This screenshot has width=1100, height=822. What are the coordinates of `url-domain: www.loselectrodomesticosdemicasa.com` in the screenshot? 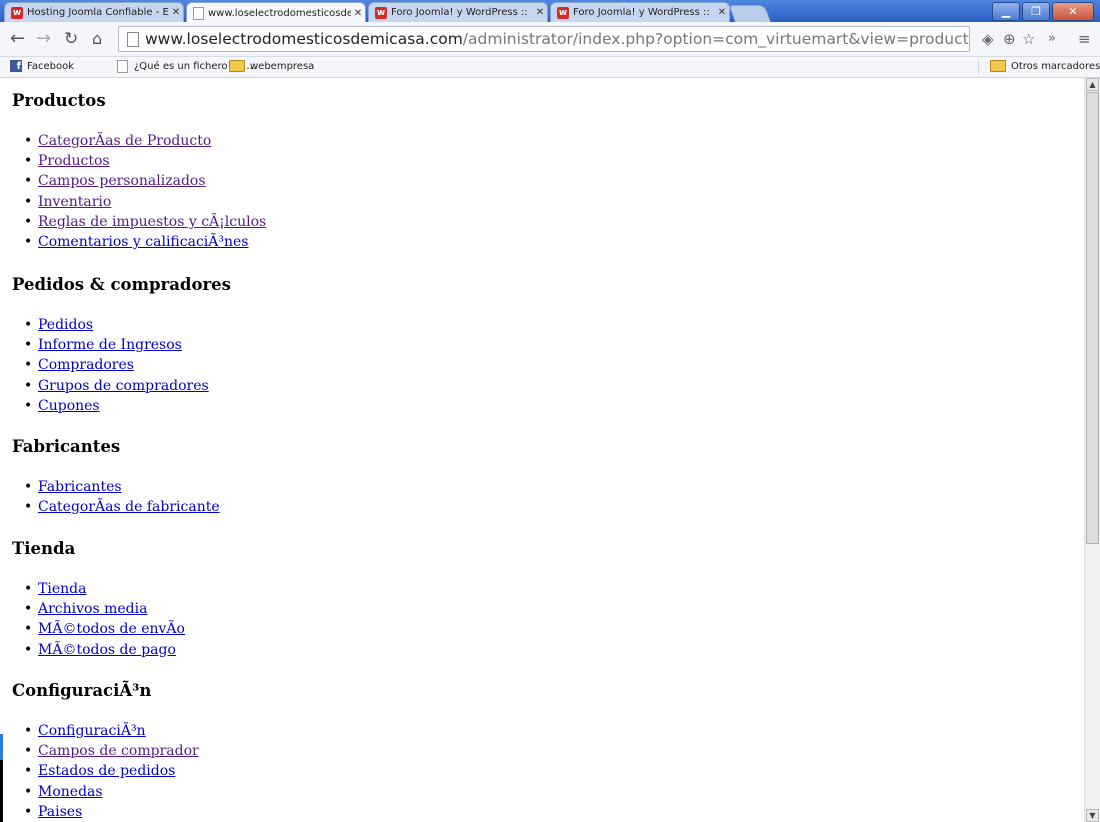 It's located at (304, 39).